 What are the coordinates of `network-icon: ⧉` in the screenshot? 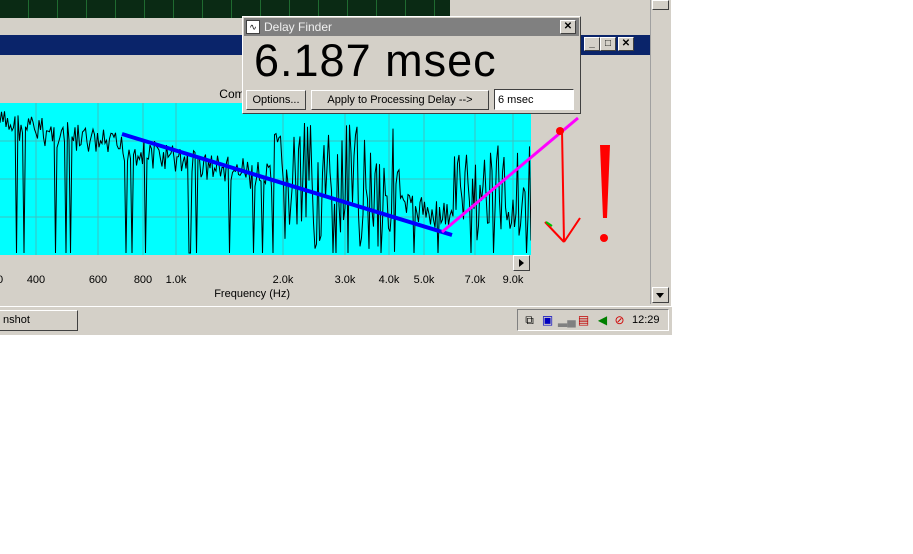 It's located at (529, 320).